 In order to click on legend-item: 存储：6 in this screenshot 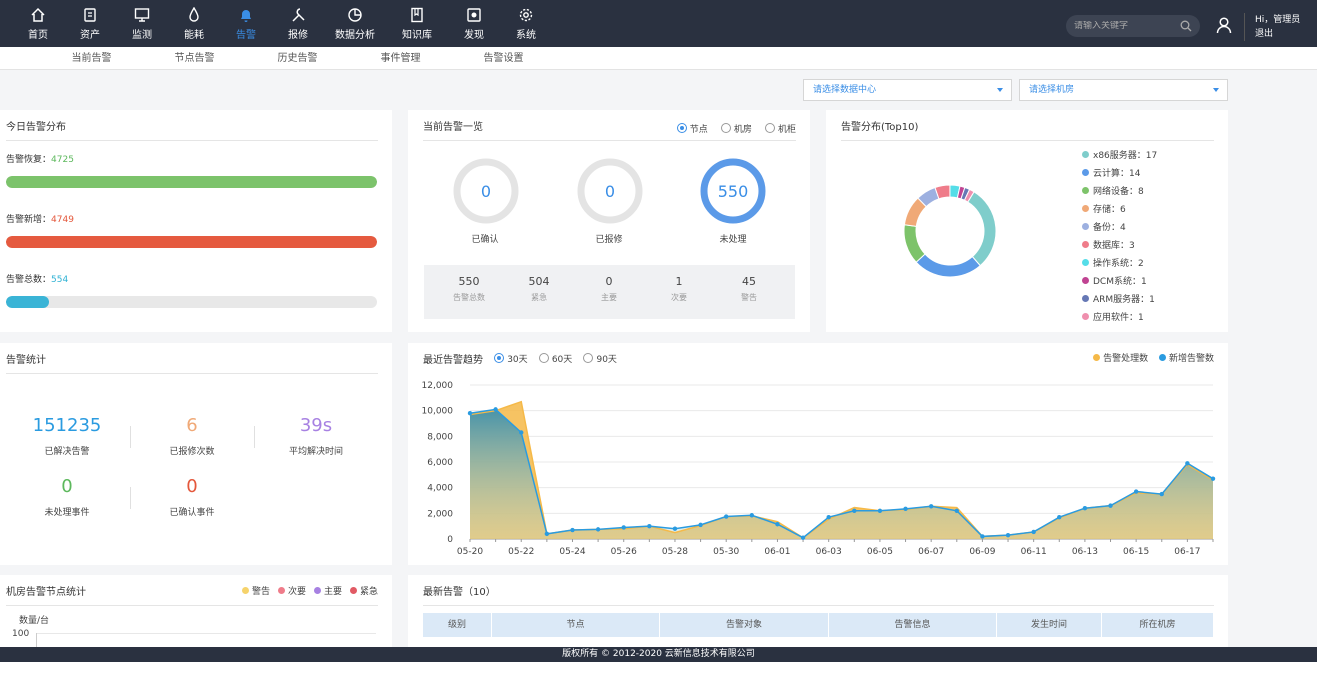, I will do `click(1104, 208)`.